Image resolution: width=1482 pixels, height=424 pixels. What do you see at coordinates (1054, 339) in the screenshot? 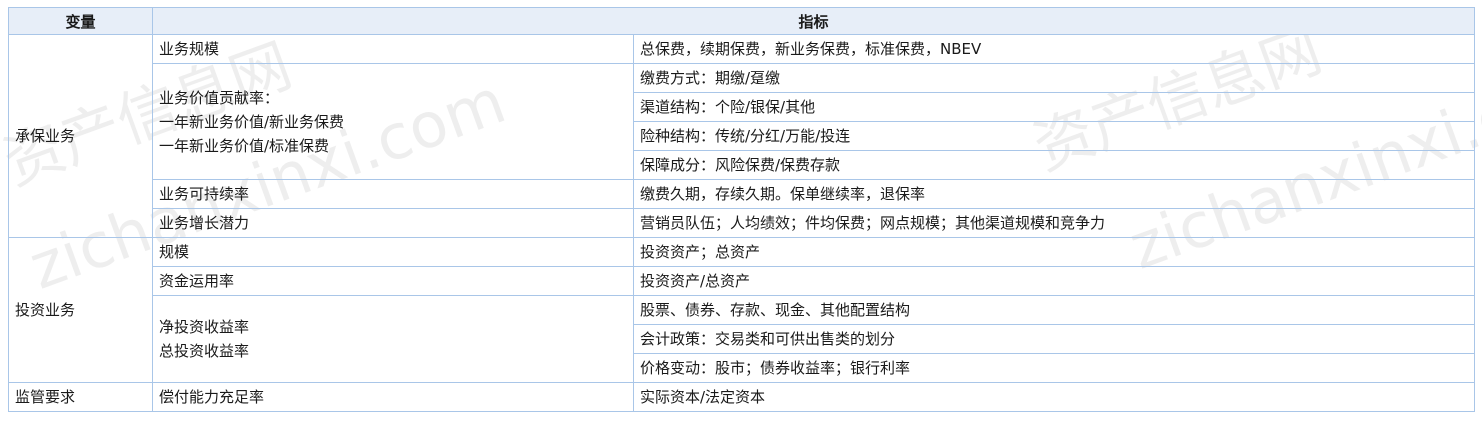
I see `indicator-cell: 会计政策：交易类和可供出售类的划分` at bounding box center [1054, 339].